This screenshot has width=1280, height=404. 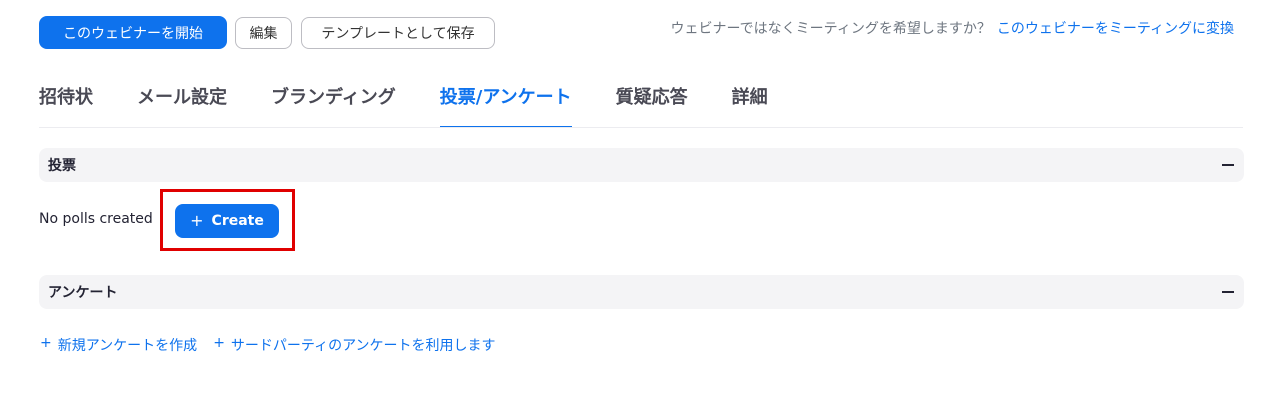 What do you see at coordinates (505, 103) in the screenshot?
I see `tab-polls-surveys: 投票/アンケート` at bounding box center [505, 103].